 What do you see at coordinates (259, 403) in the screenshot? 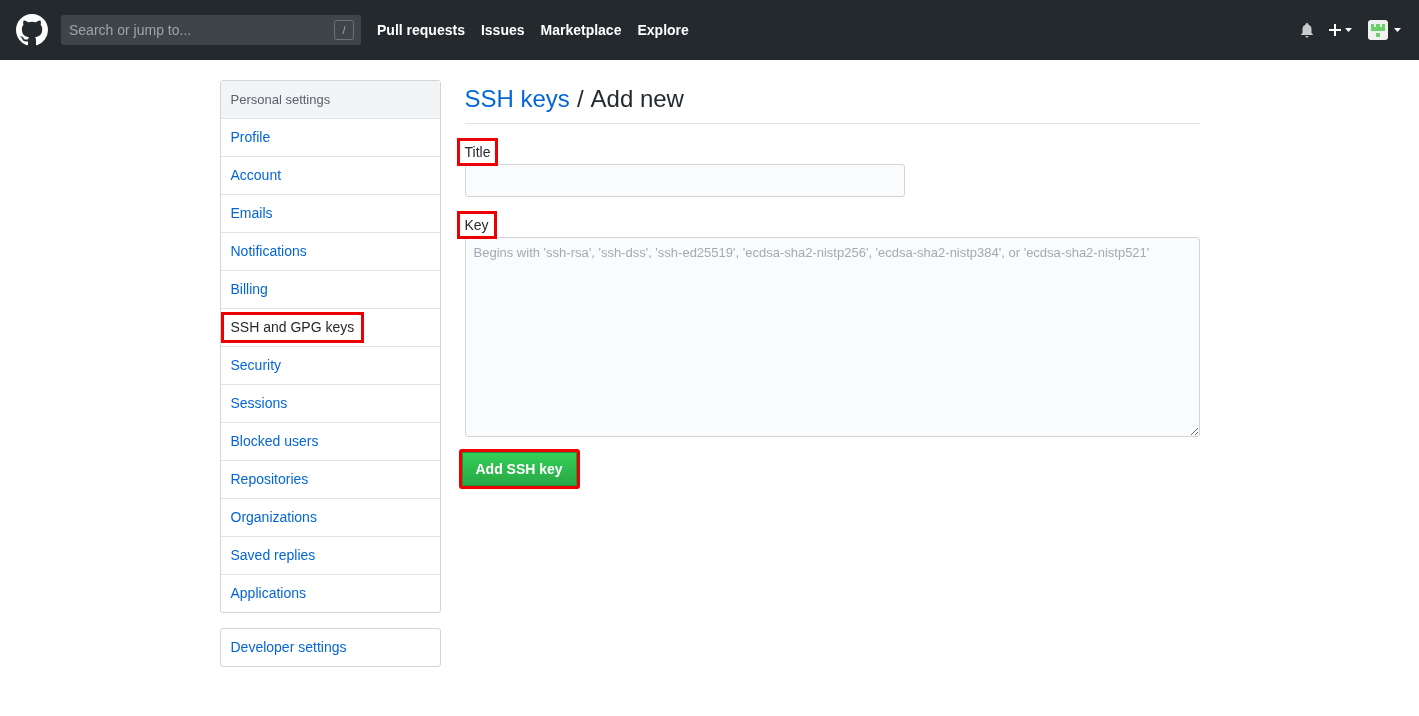
I see `menu-item: Sessions` at bounding box center [259, 403].